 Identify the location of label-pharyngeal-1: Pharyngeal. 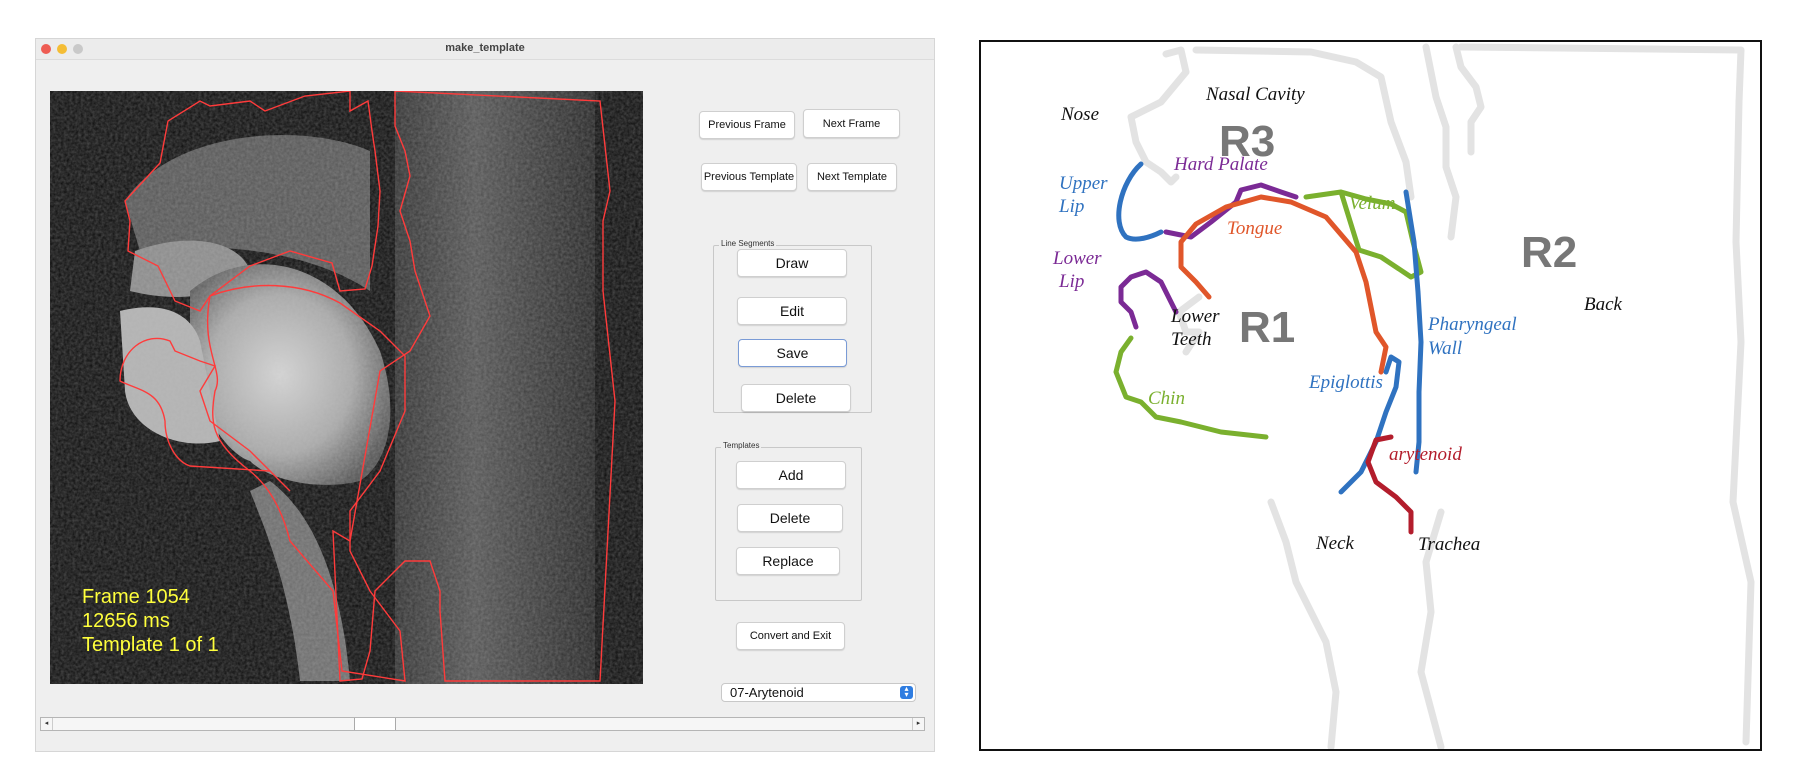
(1472, 324).